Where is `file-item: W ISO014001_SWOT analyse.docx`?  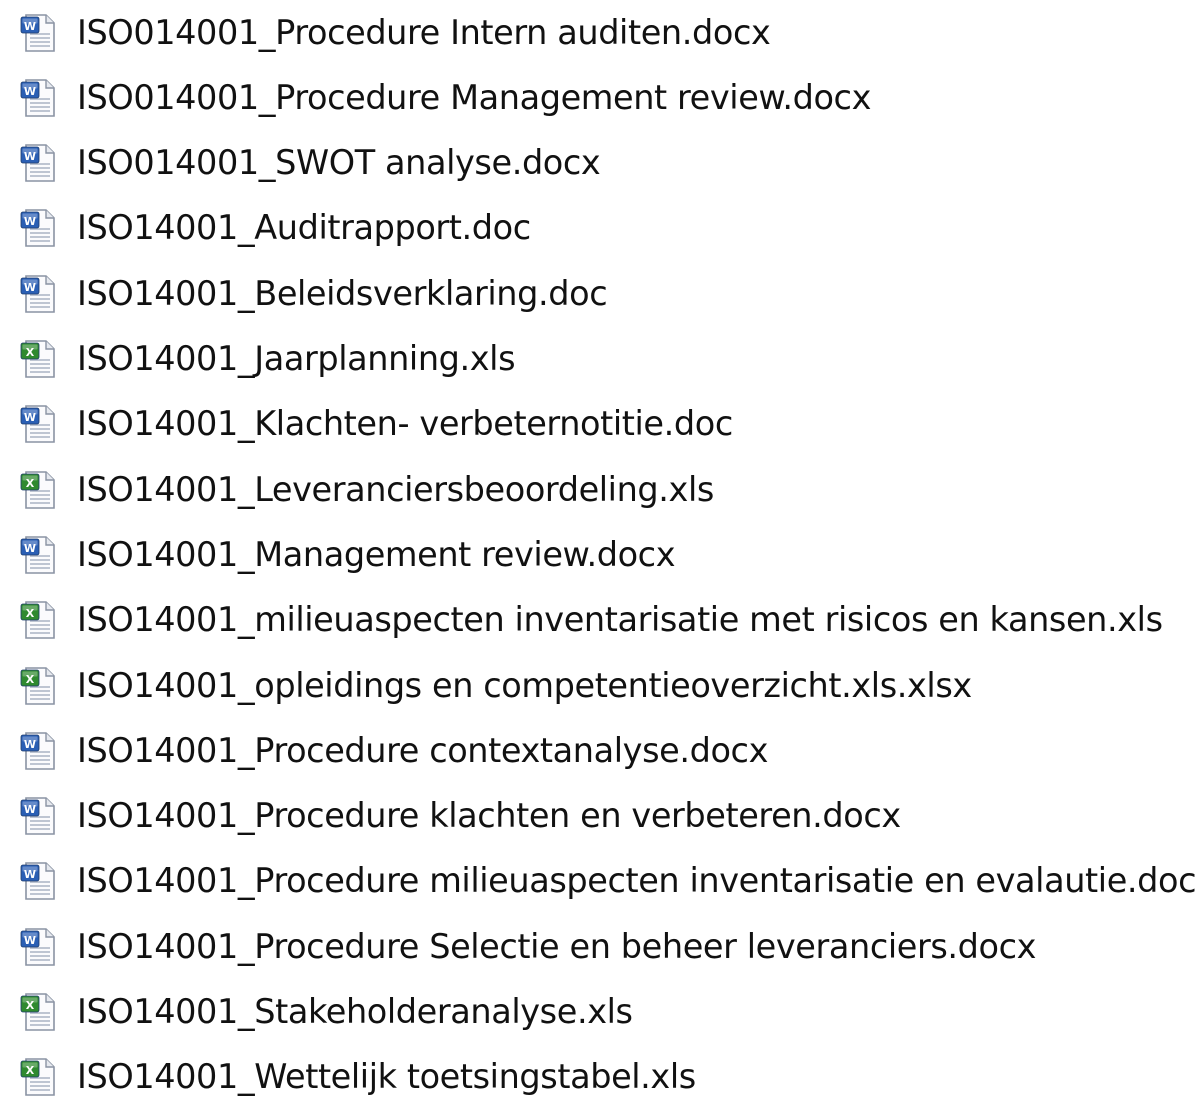 file-item: W ISO014001_SWOT analyse.docx is located at coordinates (598, 163).